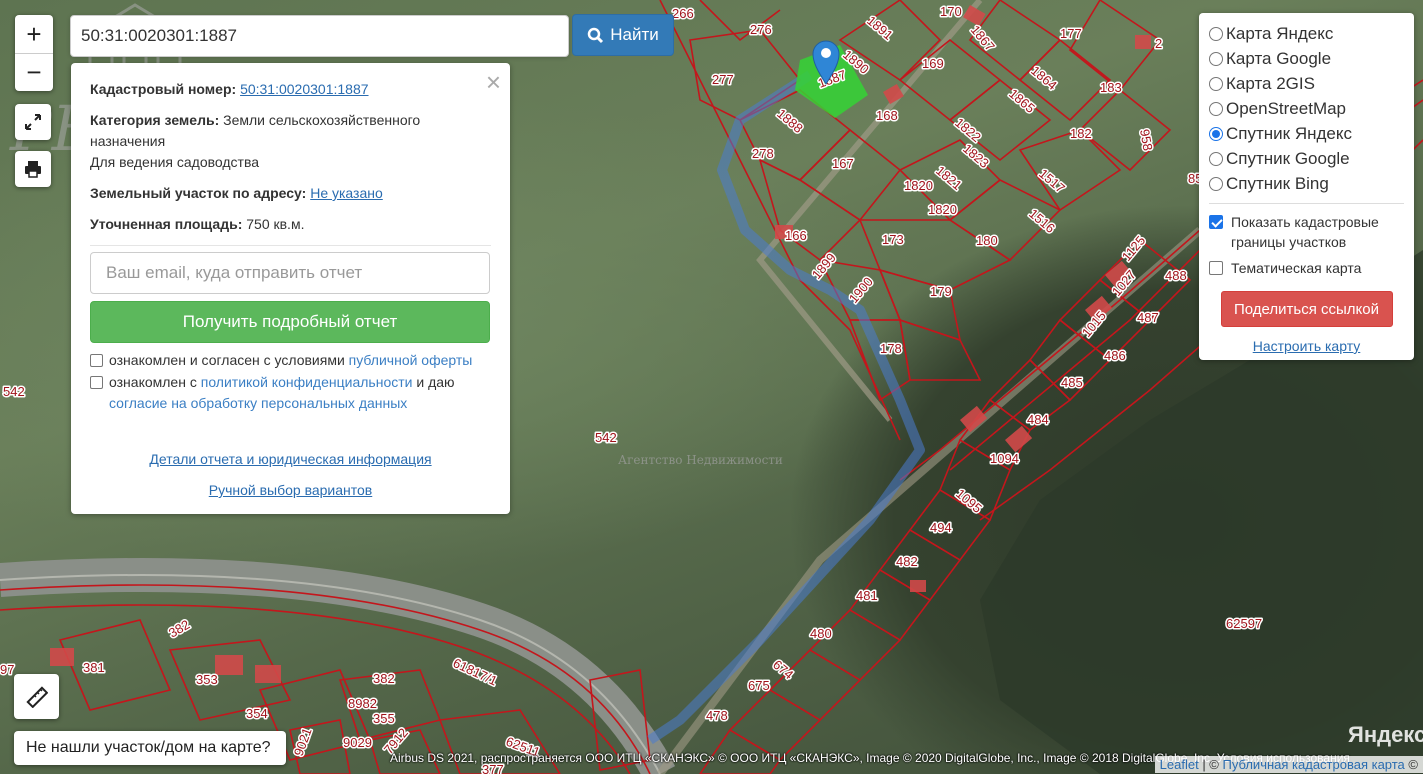 The image size is (1423, 774). Describe the element at coordinates (969, 501) in the screenshot. I see `plot-label: 1095` at that location.